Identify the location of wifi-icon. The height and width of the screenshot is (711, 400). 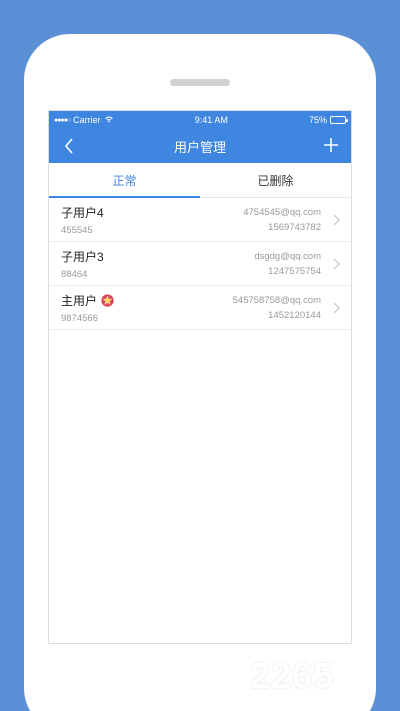
(109, 120).